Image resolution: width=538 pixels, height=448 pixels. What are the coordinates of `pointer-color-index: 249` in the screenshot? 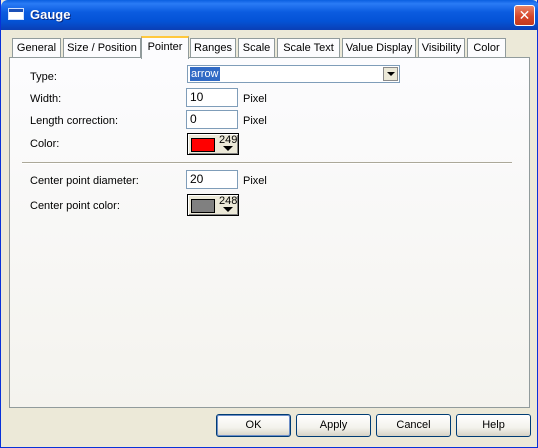 It's located at (228, 140).